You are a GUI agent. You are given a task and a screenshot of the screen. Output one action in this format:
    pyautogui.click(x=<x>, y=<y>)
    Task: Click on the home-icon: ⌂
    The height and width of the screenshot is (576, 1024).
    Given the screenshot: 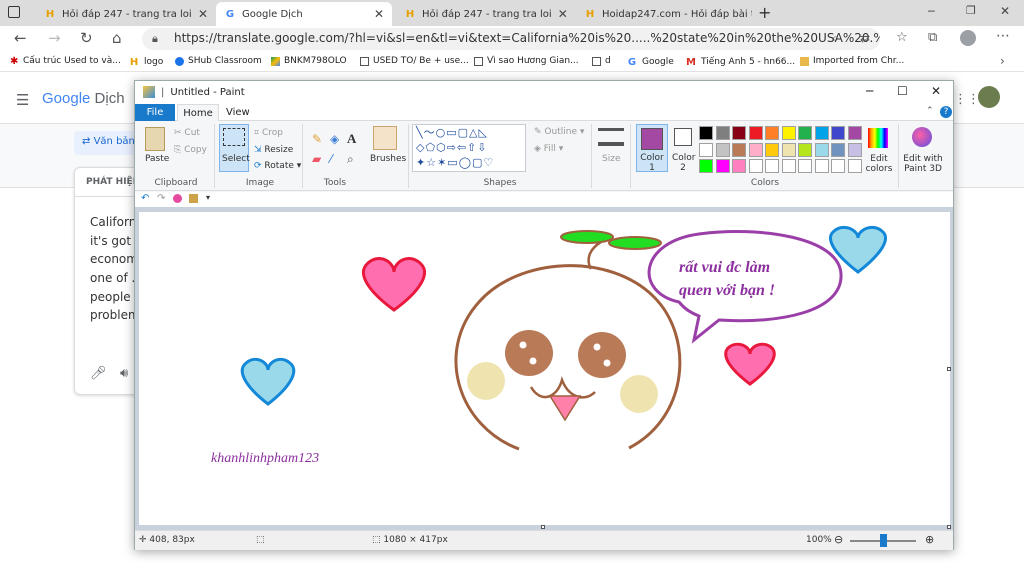 What is the action you would take?
    pyautogui.click(x=117, y=38)
    